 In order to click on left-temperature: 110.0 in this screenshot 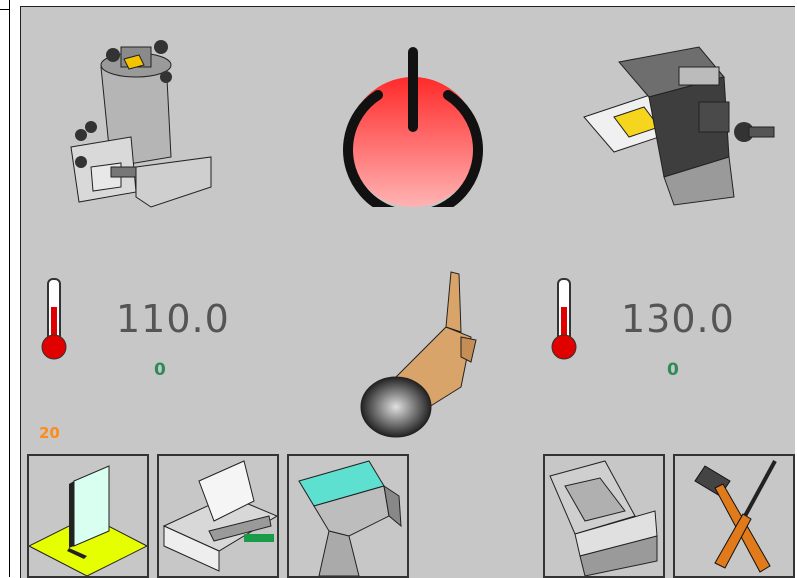, I will do `click(173, 319)`.